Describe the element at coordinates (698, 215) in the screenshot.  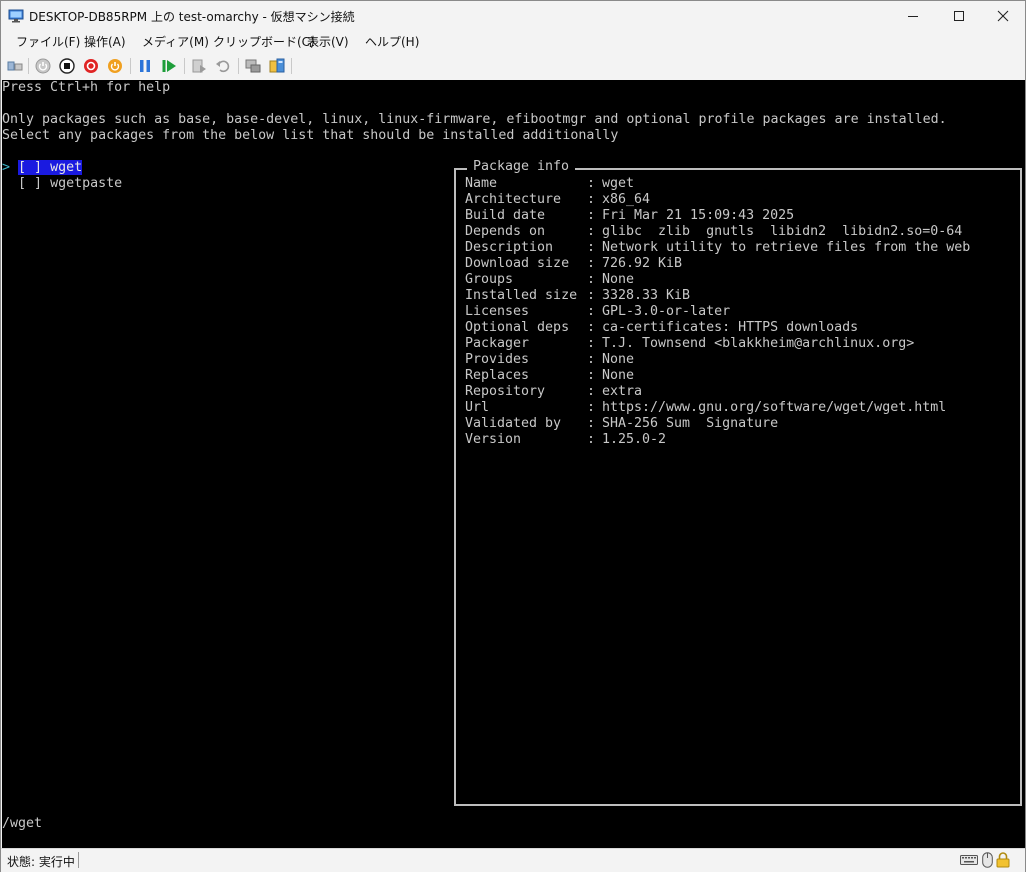
I see `package-info-value: Fri Mar 21 15:09:43 2025` at that location.